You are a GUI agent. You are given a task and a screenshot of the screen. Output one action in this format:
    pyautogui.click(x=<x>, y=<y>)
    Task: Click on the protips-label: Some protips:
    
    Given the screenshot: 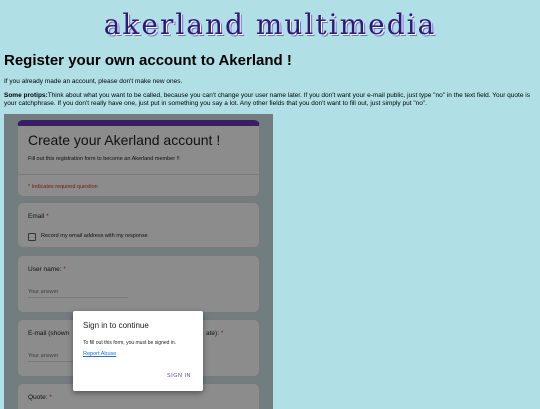 What is the action you would take?
    pyautogui.click(x=26, y=95)
    